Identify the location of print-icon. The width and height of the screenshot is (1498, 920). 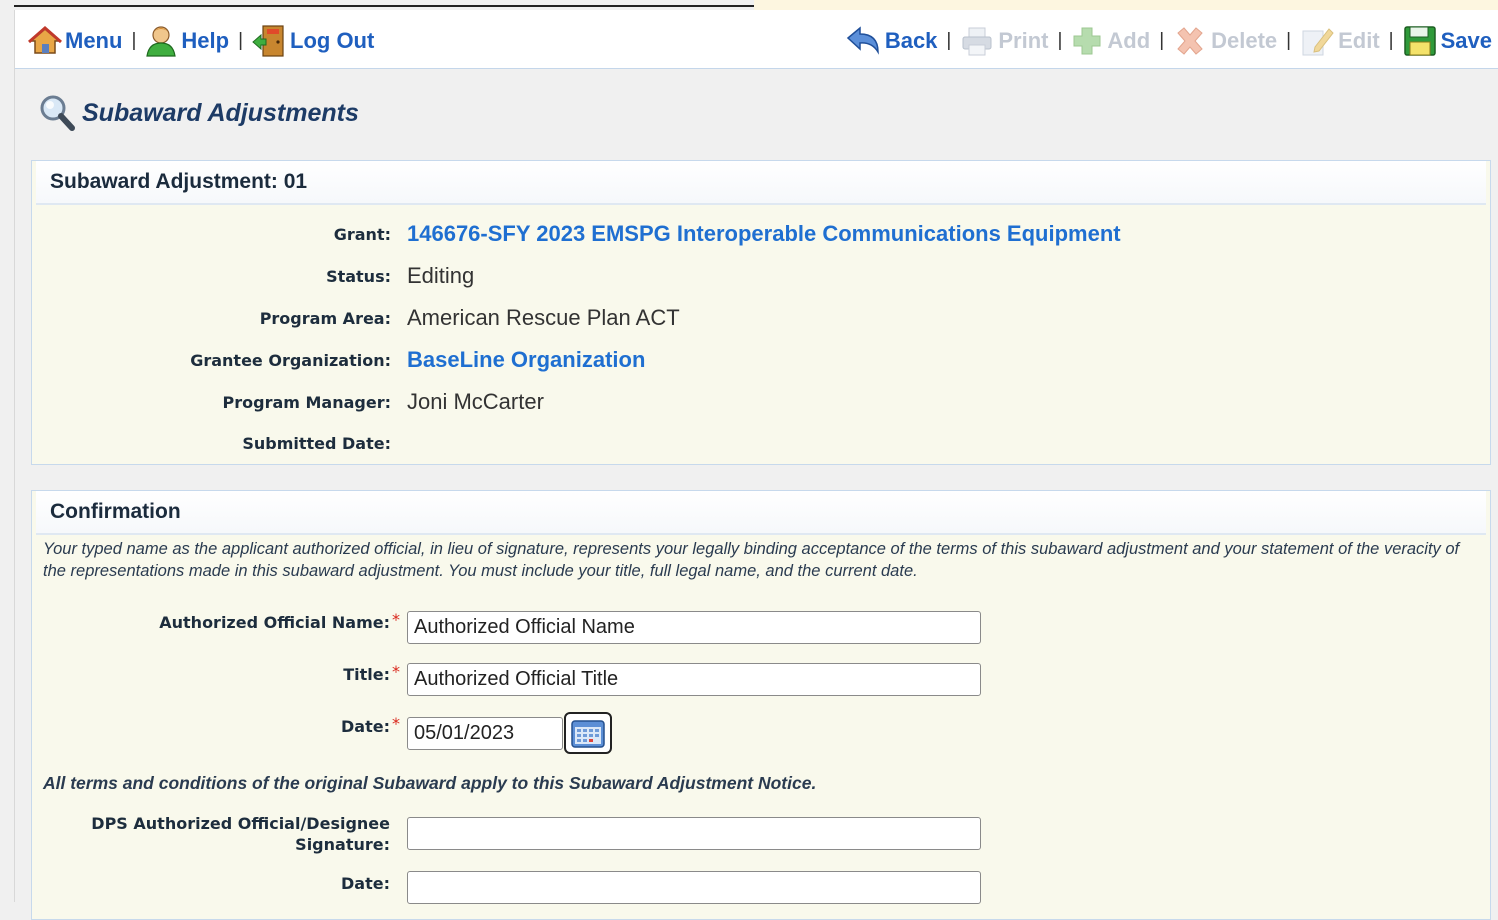
(977, 41).